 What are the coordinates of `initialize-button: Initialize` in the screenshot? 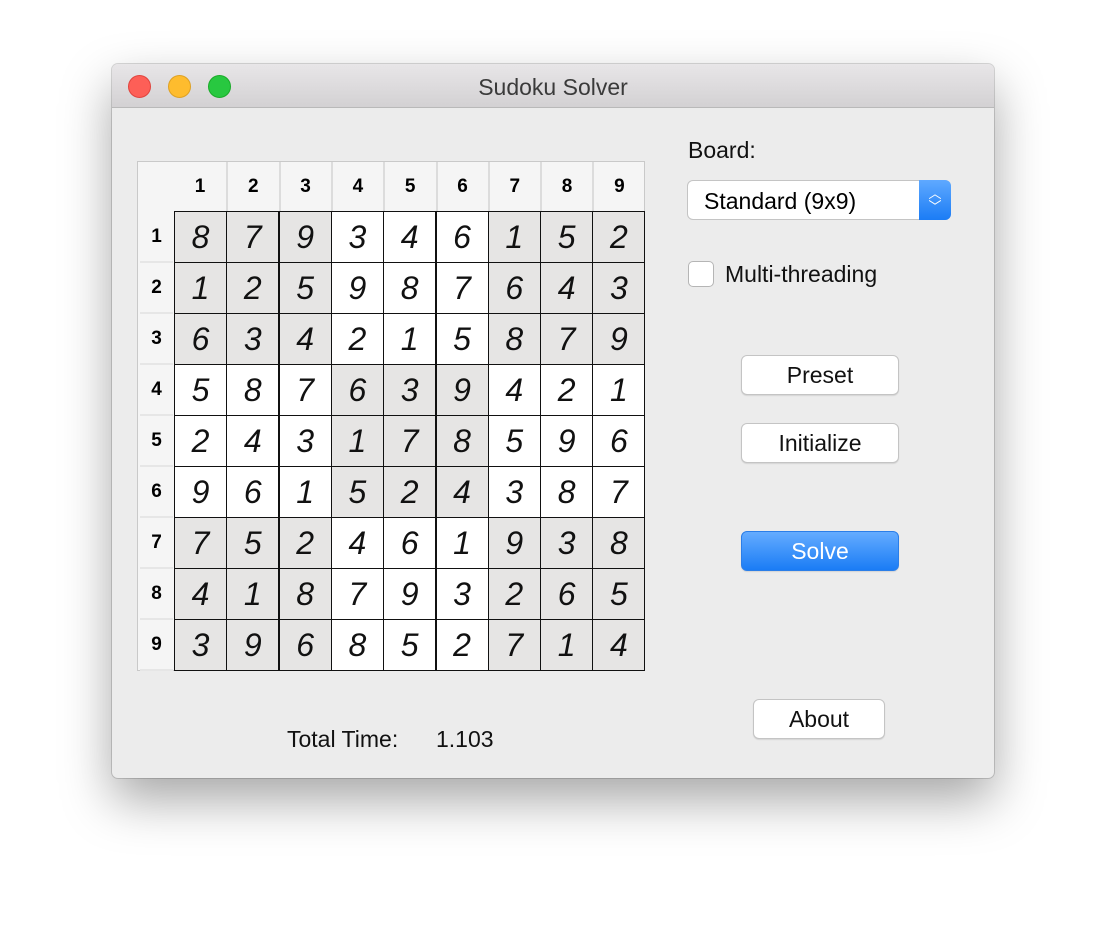 It's located at (820, 443).